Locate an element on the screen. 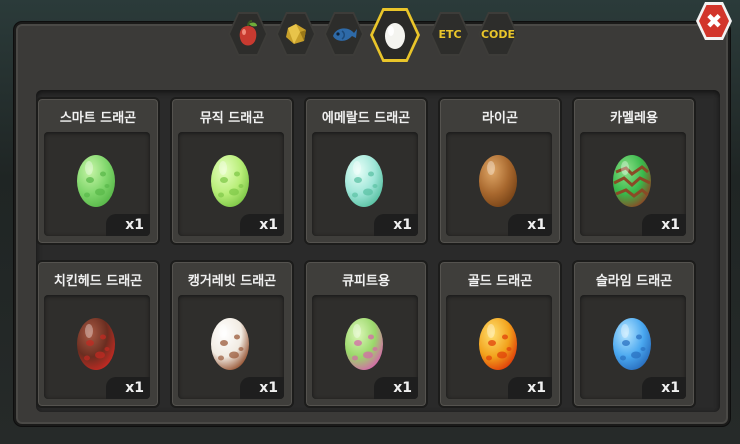 The height and width of the screenshot is (444, 740). item-name: 골드 드래곤 is located at coordinates (500, 281).